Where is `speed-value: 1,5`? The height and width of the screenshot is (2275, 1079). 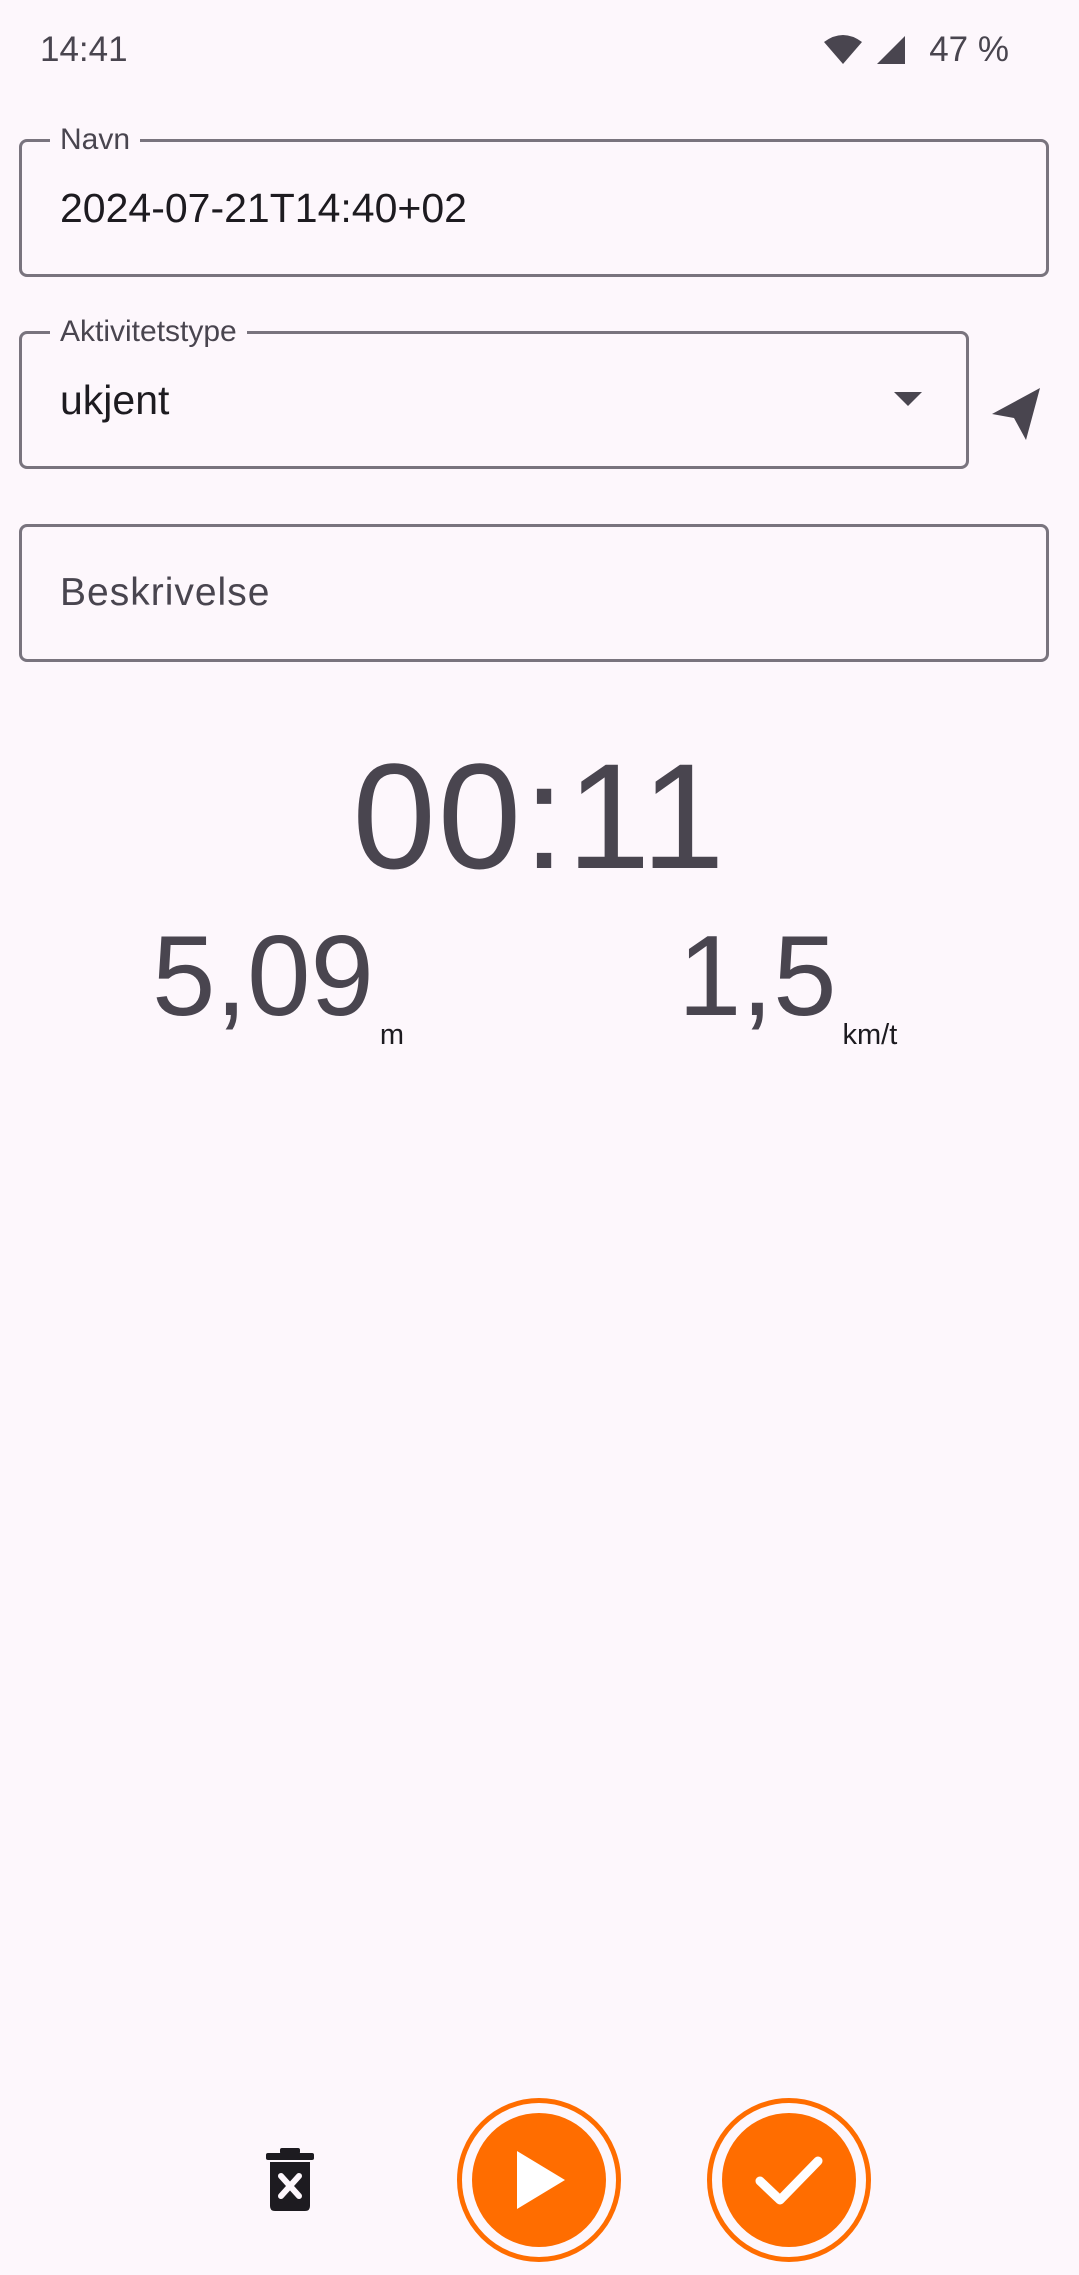
speed-value: 1,5 is located at coordinates (757, 976).